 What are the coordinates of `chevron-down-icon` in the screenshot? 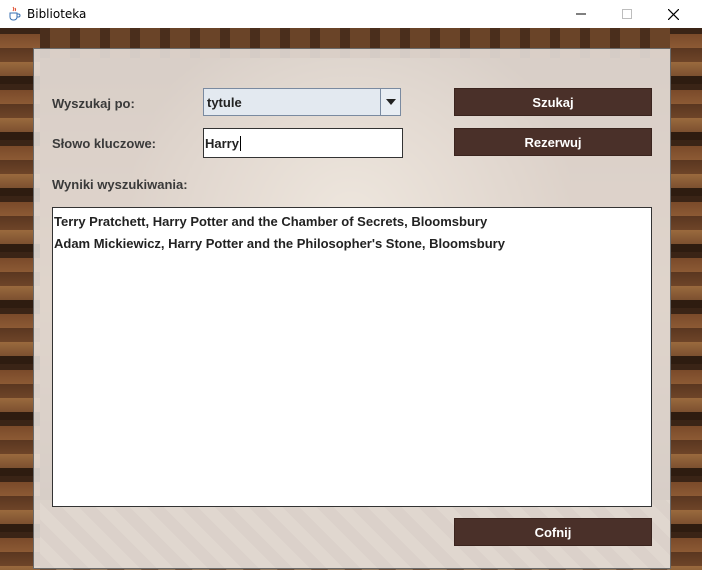 It's located at (390, 102).